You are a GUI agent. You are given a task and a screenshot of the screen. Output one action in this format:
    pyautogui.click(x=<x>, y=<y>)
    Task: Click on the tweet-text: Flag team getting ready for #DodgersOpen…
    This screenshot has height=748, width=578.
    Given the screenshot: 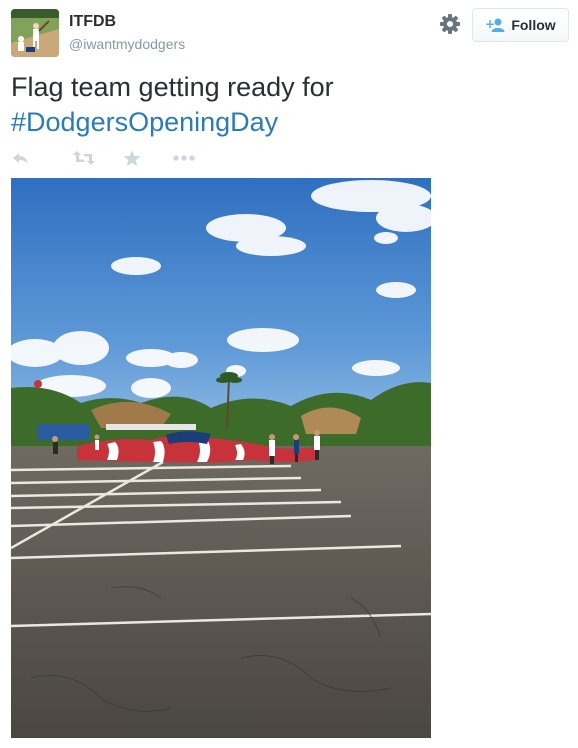 What is the action you would take?
    pyautogui.click(x=281, y=105)
    